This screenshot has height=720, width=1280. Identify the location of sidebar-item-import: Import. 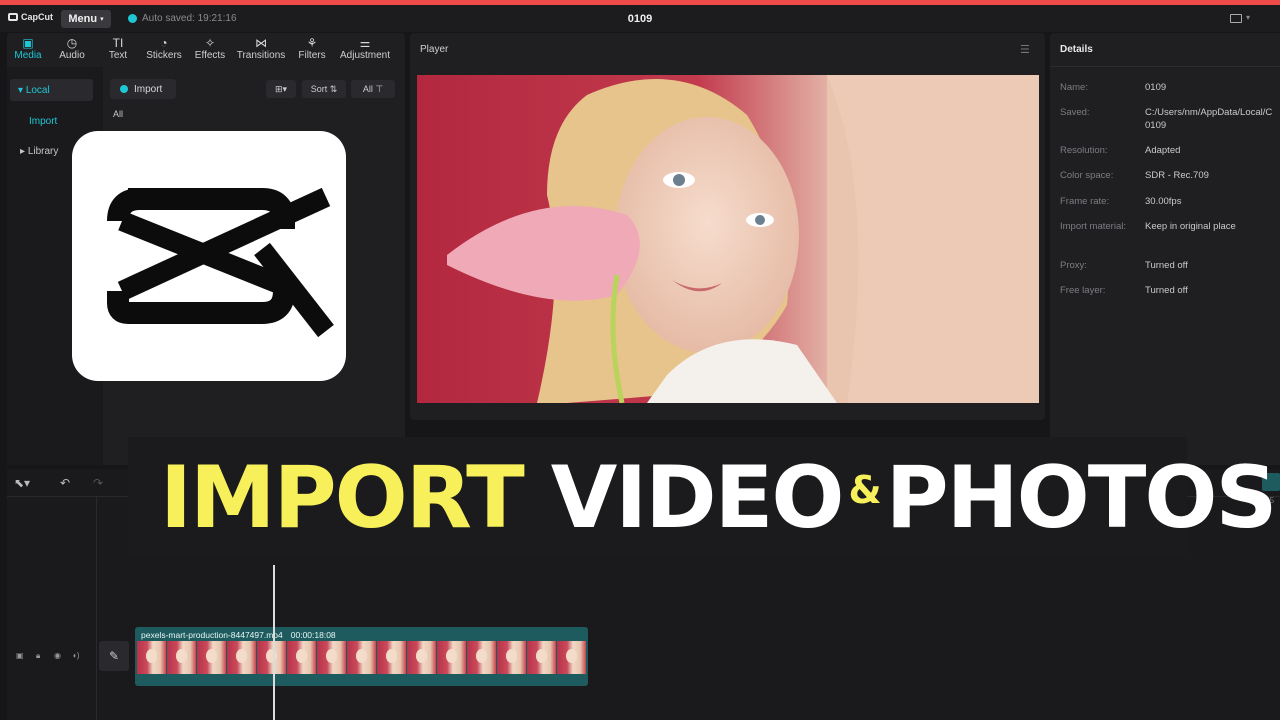
(43, 121).